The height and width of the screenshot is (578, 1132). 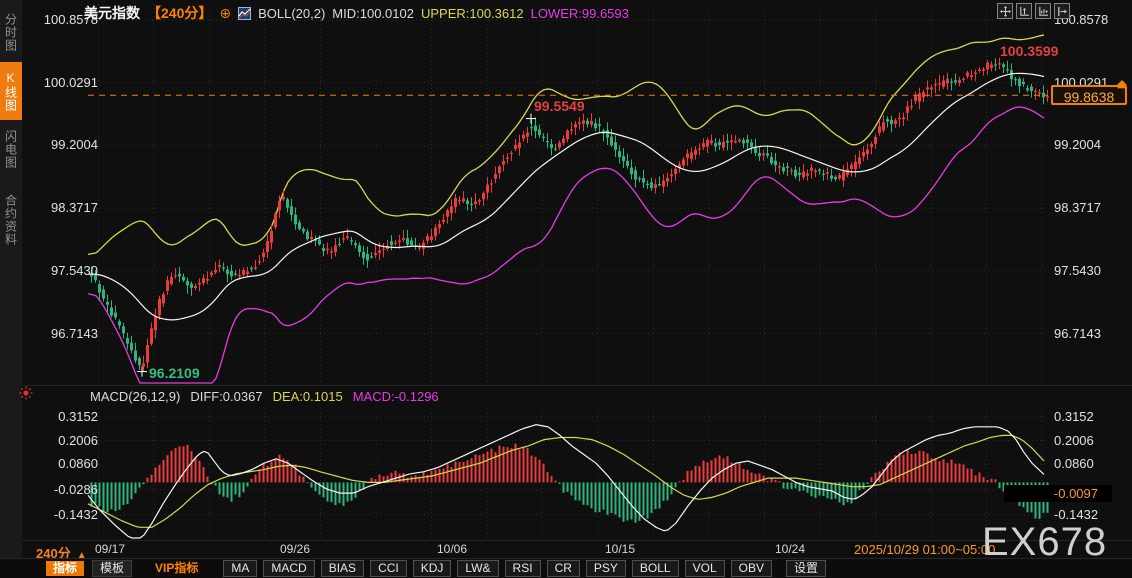 What do you see at coordinates (1043, 11) in the screenshot?
I see `scale-x-axis-icon` at bounding box center [1043, 11].